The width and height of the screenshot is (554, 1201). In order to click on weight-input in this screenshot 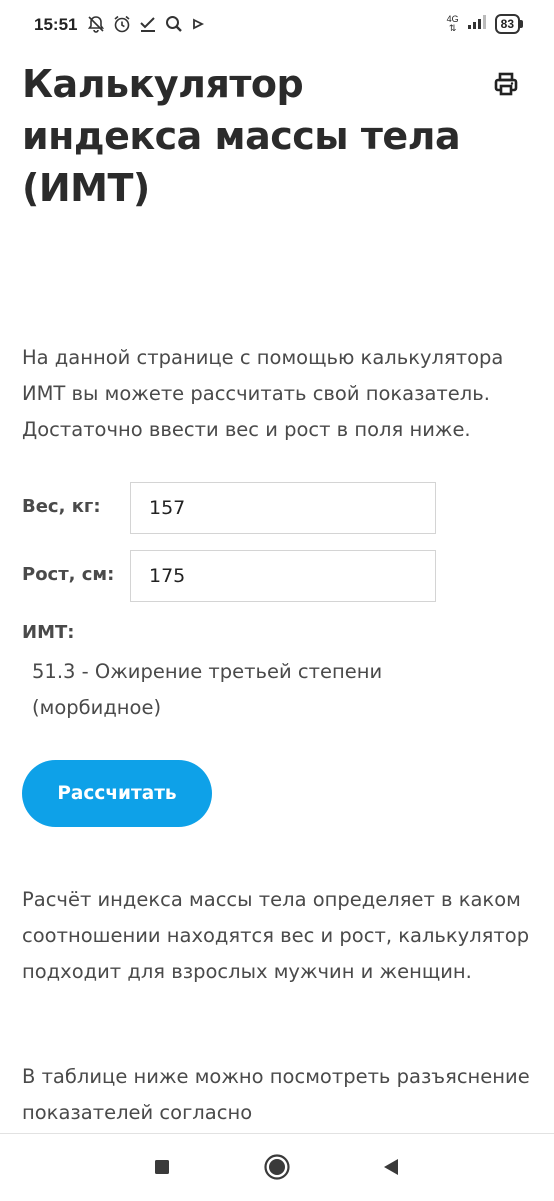, I will do `click(283, 508)`.